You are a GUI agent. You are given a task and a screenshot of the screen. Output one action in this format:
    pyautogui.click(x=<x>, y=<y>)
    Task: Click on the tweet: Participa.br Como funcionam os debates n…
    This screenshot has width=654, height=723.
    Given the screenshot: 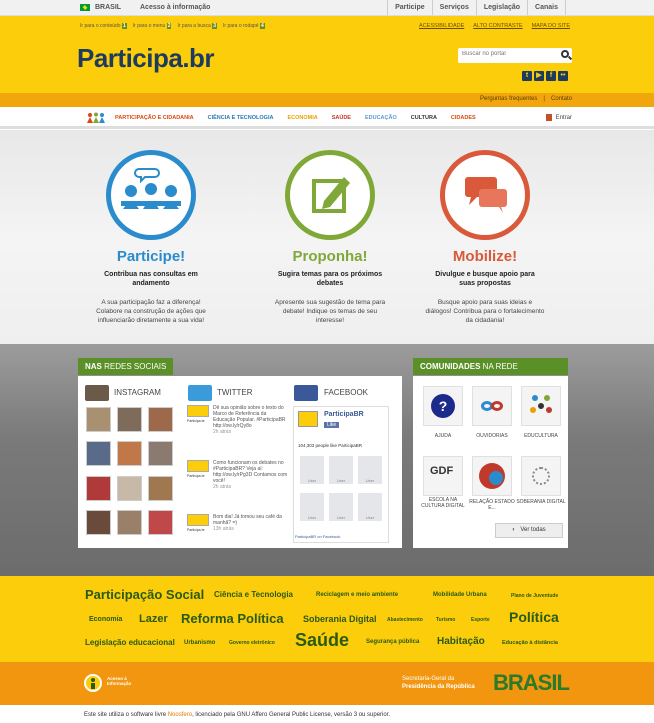 What is the action you would take?
    pyautogui.click(x=237, y=475)
    